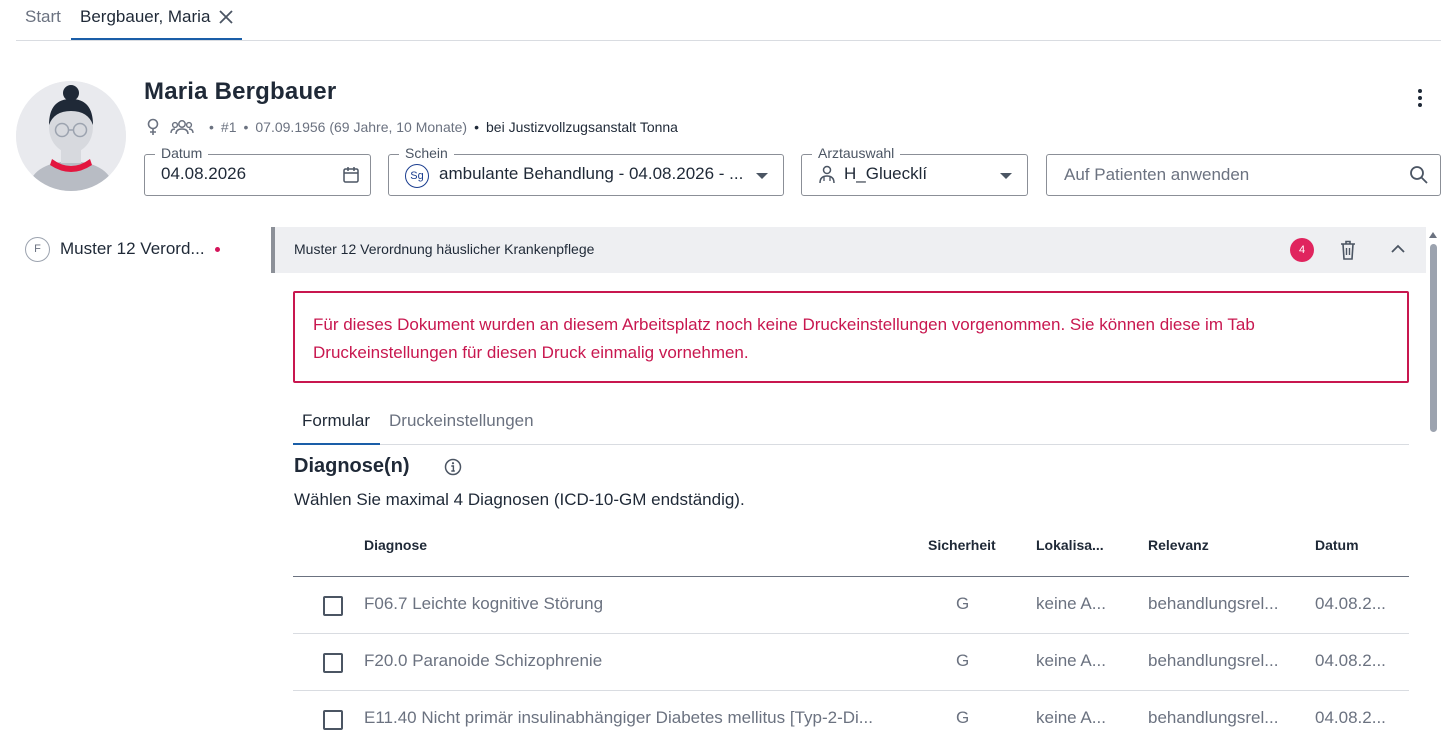 This screenshot has width=1451, height=746. I want to click on cell-diagnose: F06.7 Leichte kognitive Störung, so click(484, 603).